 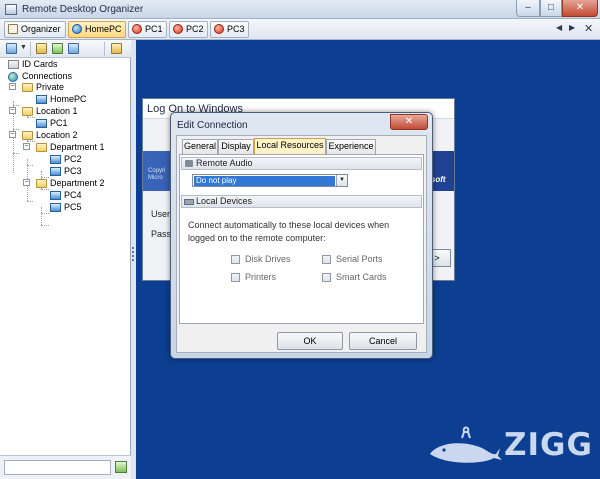 I want to click on chevron-down-icon: ▼, so click(x=341, y=180).